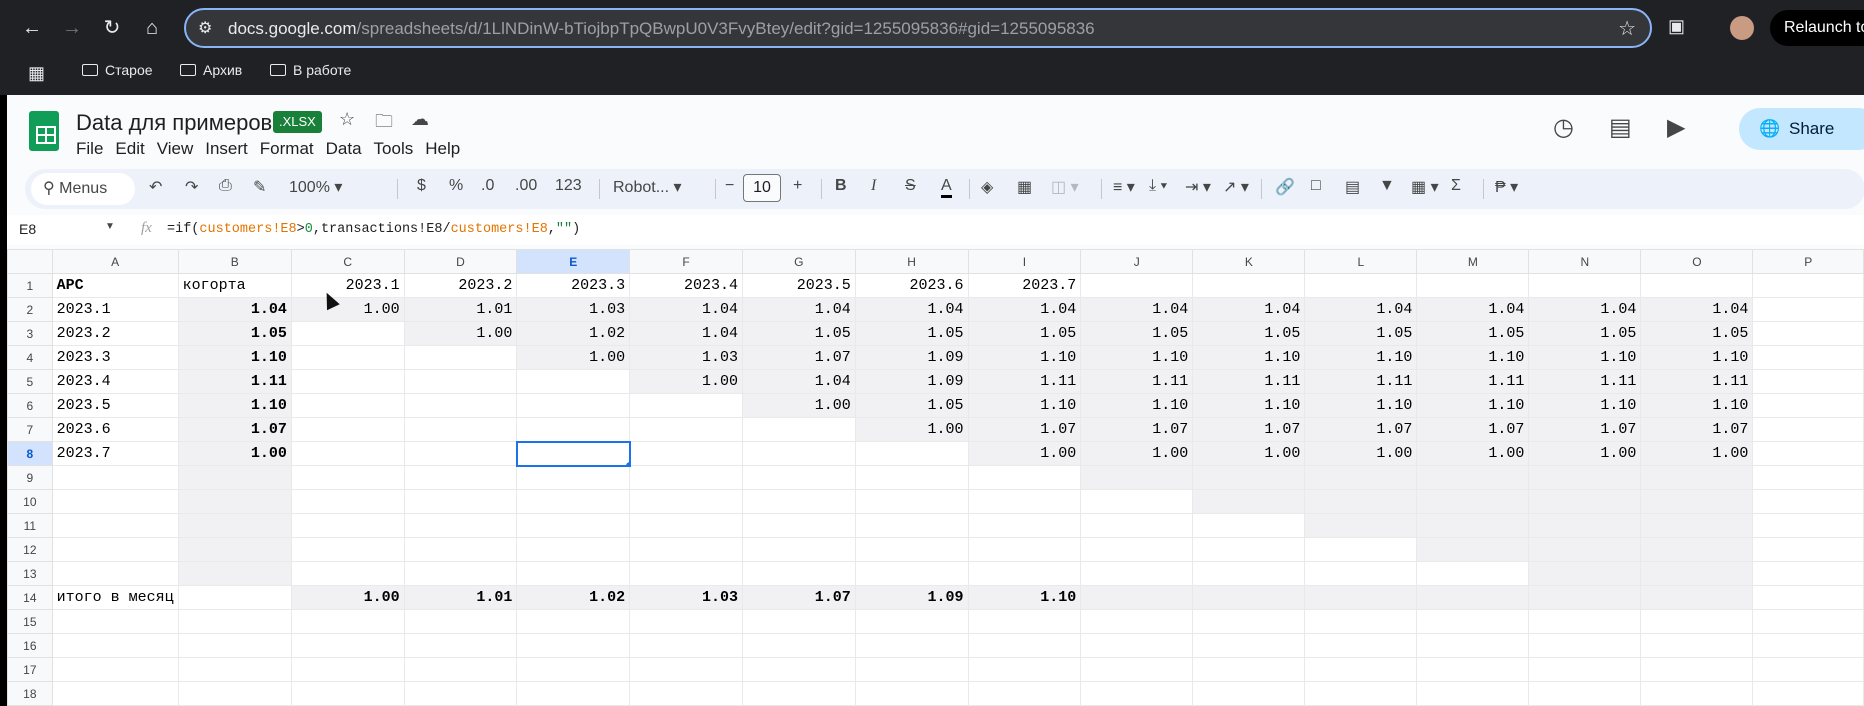 The width and height of the screenshot is (1864, 706). What do you see at coordinates (30, 453) in the screenshot?
I see `row-header: 8` at bounding box center [30, 453].